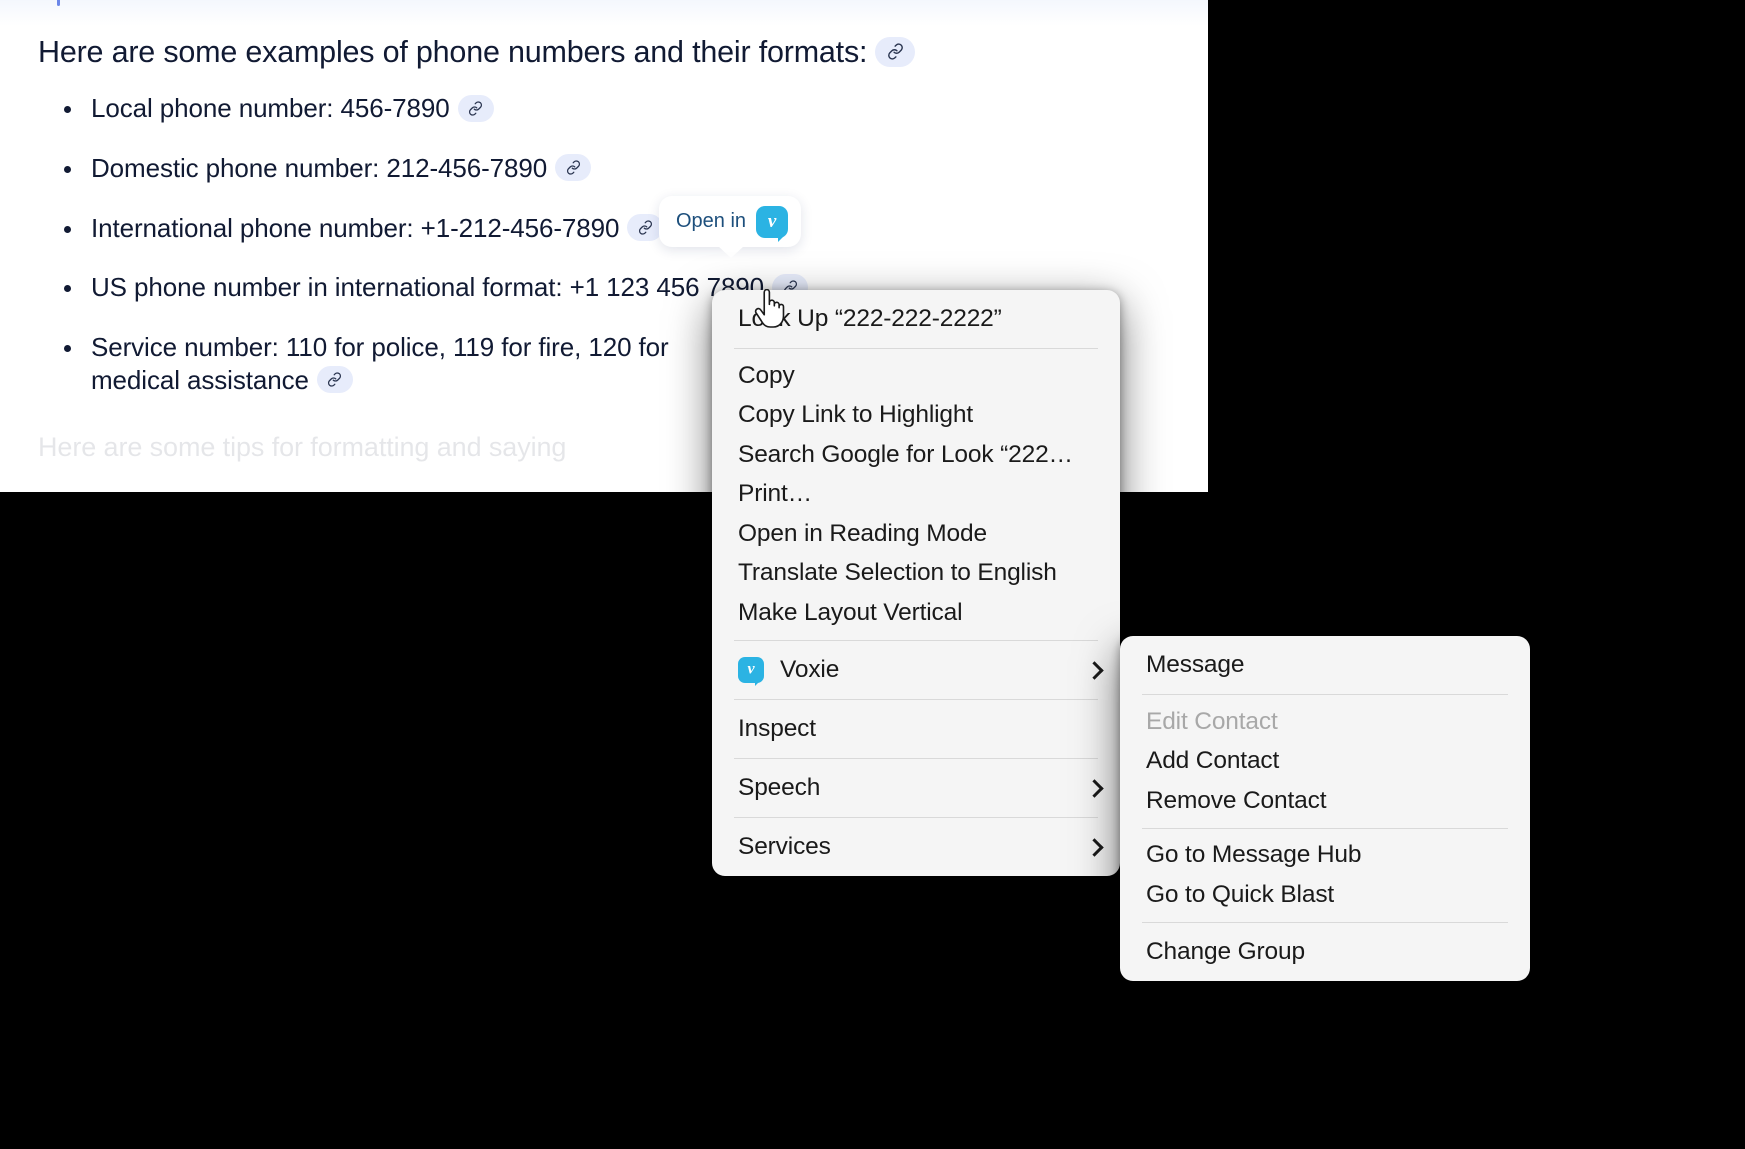 Image resolution: width=1745 pixels, height=1149 pixels. What do you see at coordinates (766, 375) in the screenshot?
I see `menu-item-label: Copy` at bounding box center [766, 375].